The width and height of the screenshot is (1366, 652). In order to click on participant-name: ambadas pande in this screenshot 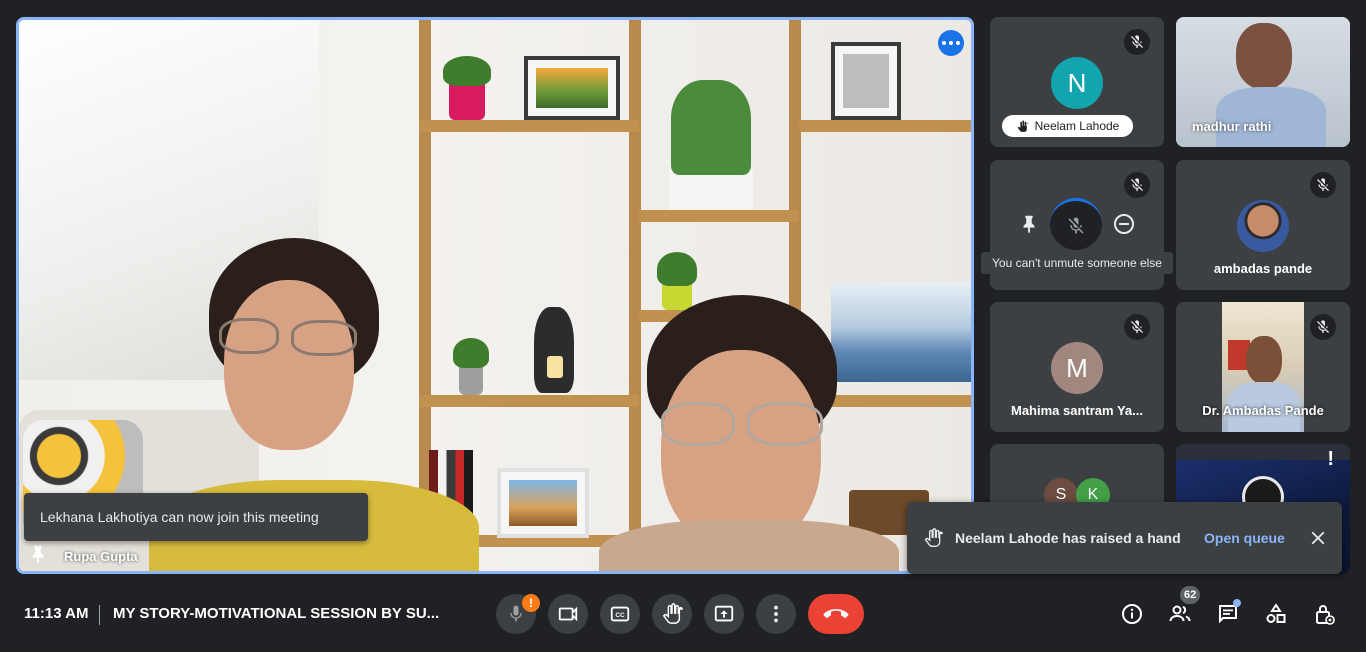, I will do `click(1263, 268)`.